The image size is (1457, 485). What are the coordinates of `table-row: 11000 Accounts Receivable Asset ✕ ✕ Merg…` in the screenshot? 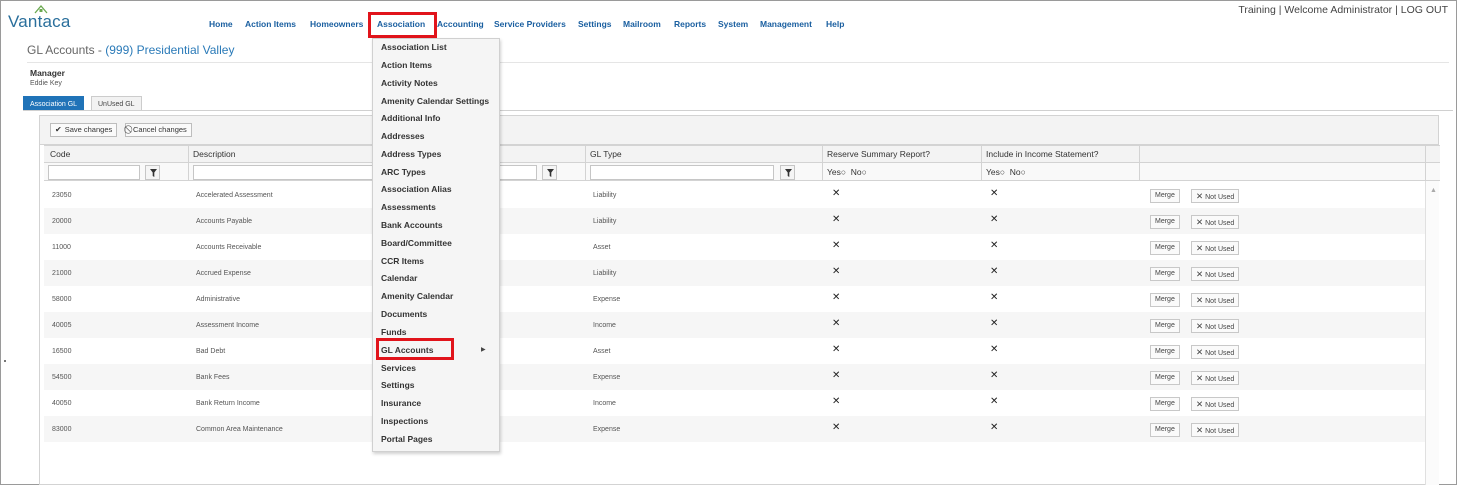 It's located at (734, 247).